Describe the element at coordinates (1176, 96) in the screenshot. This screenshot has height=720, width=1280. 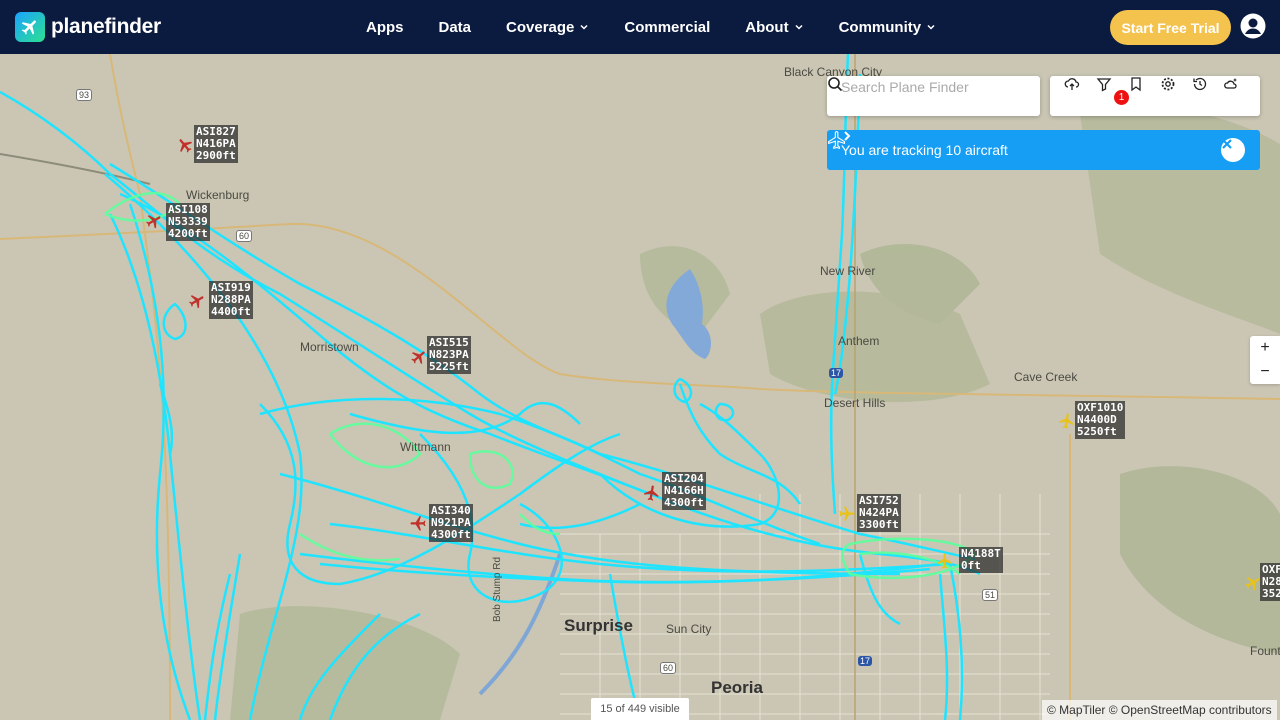
I see `settings-button` at that location.